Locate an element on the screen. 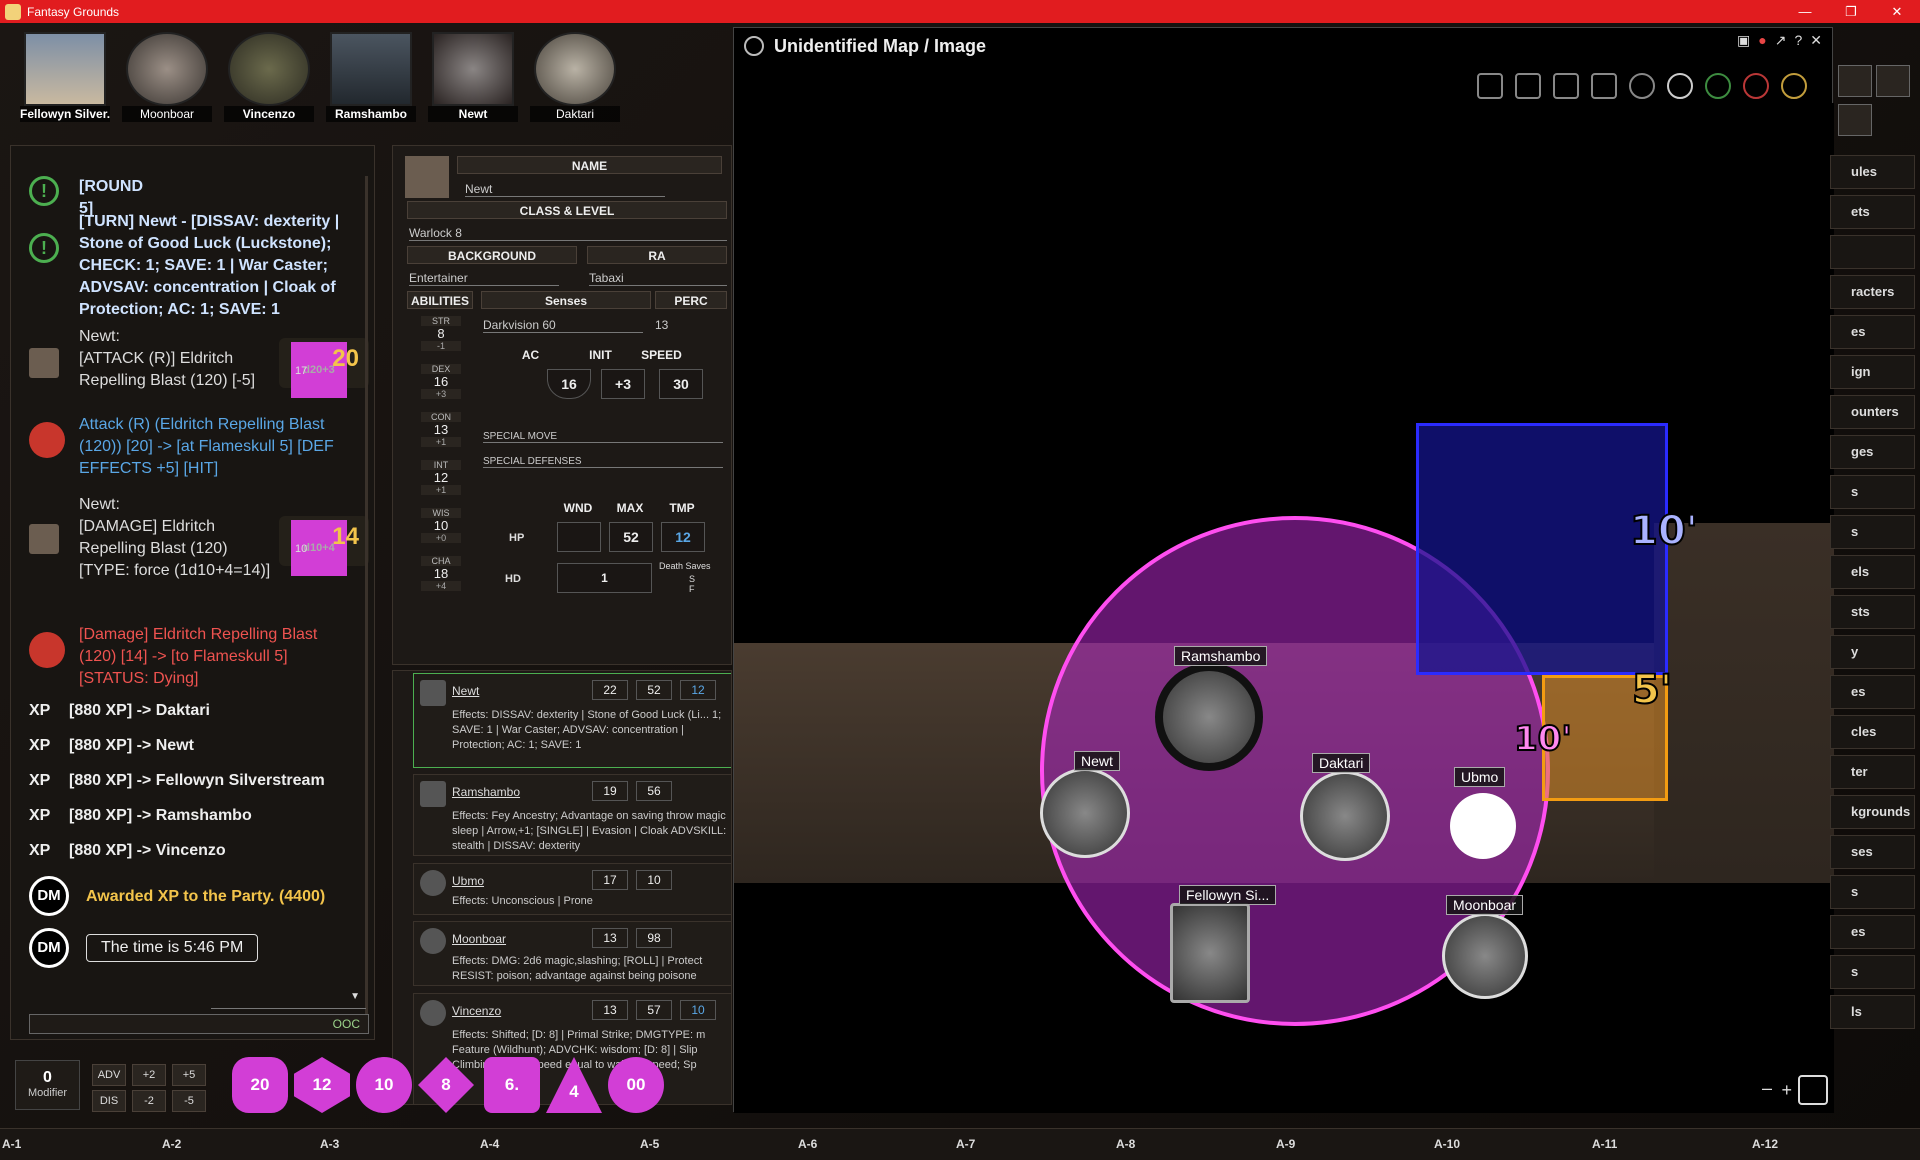 The height and width of the screenshot is (1160, 1920). zoom-out-icon: – is located at coordinates (1767, 1088).